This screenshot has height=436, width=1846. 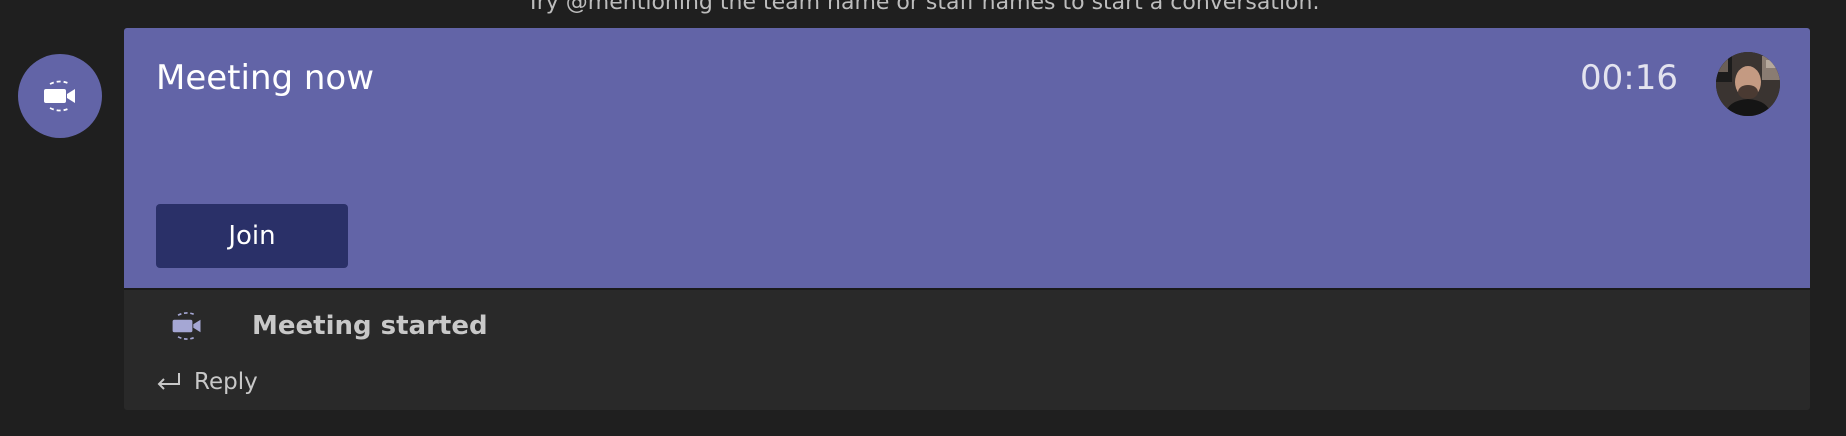 I want to click on organizer-photo, so click(x=1748, y=84).